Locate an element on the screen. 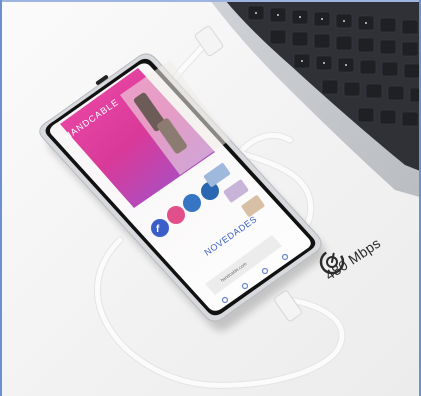  frame-border-left is located at coordinates (1, 198).